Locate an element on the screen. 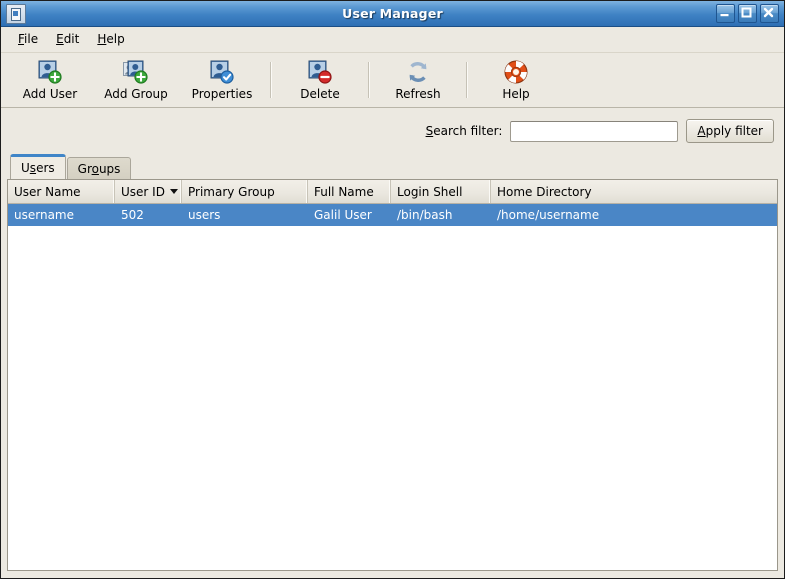 Image resolution: width=785 pixels, height=579 pixels. maximize-button is located at coordinates (747, 13).